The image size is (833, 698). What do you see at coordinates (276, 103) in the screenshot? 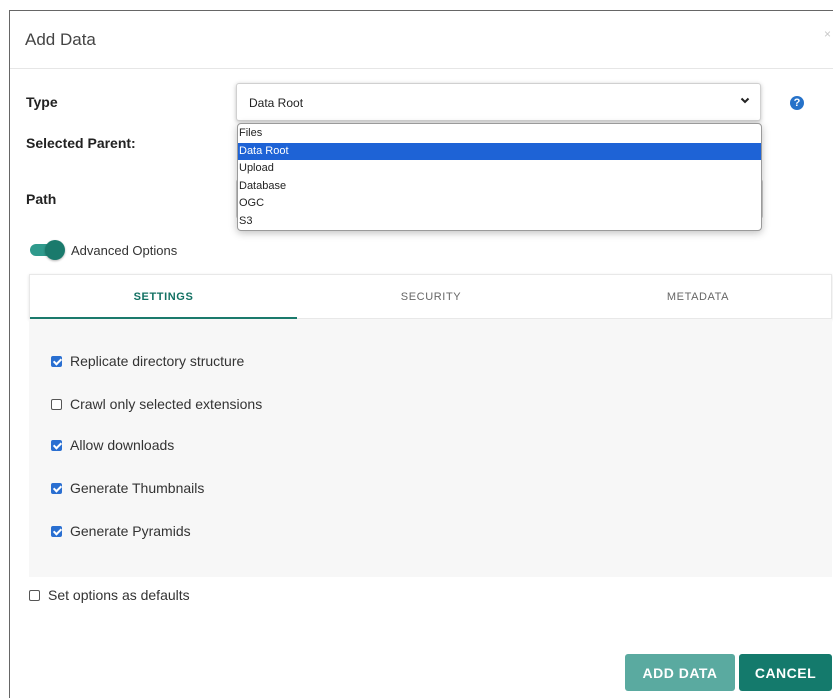
I see `type-select-value: Data Root` at bounding box center [276, 103].